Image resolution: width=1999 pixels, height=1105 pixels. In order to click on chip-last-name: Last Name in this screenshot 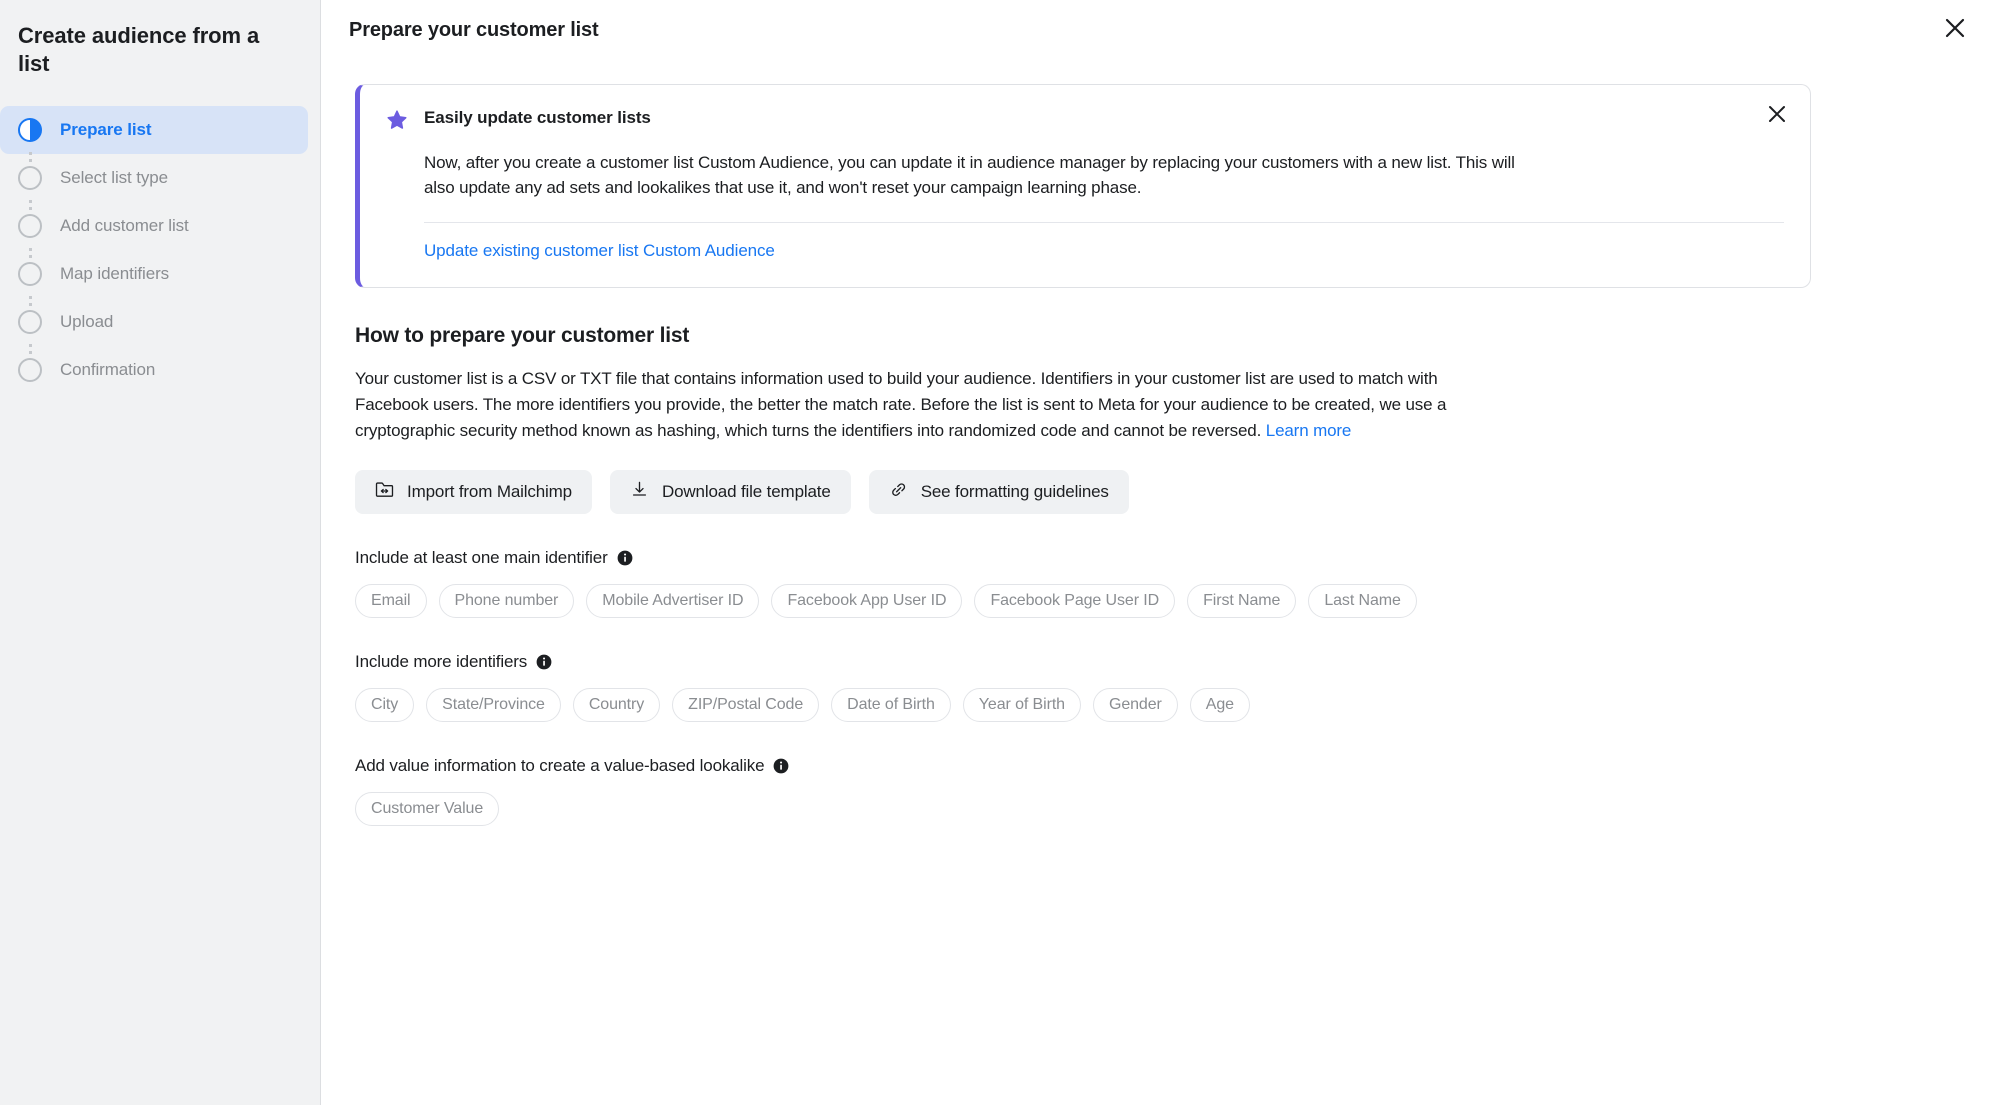, I will do `click(1362, 601)`.